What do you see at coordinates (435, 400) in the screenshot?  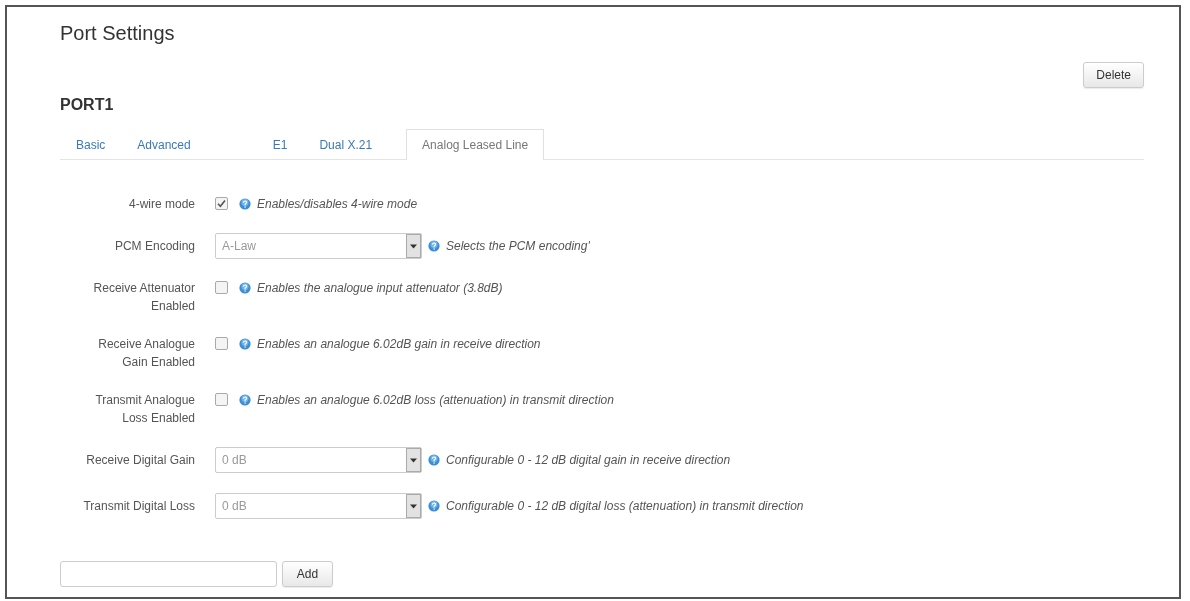 I see `help-text: Enables an analogue 6.02dB loss (attenuation) in transmit direction` at bounding box center [435, 400].